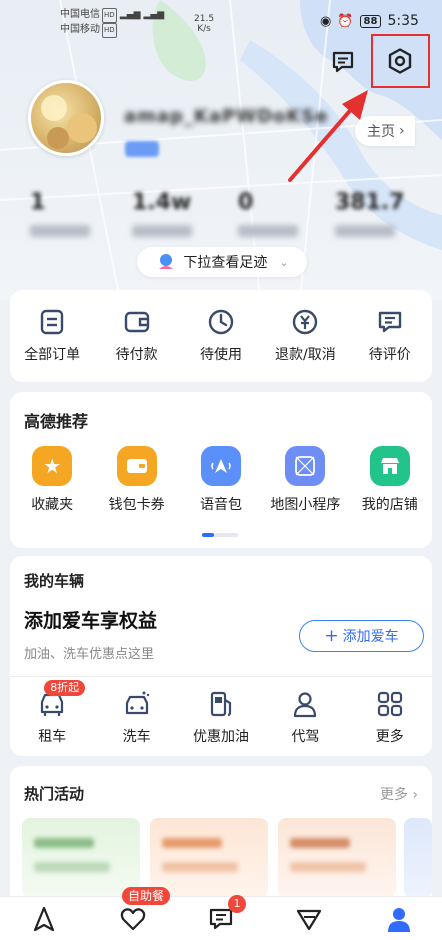 This screenshot has width=442, height=940. I want to click on order-to-use: 待使用, so click(221, 336).